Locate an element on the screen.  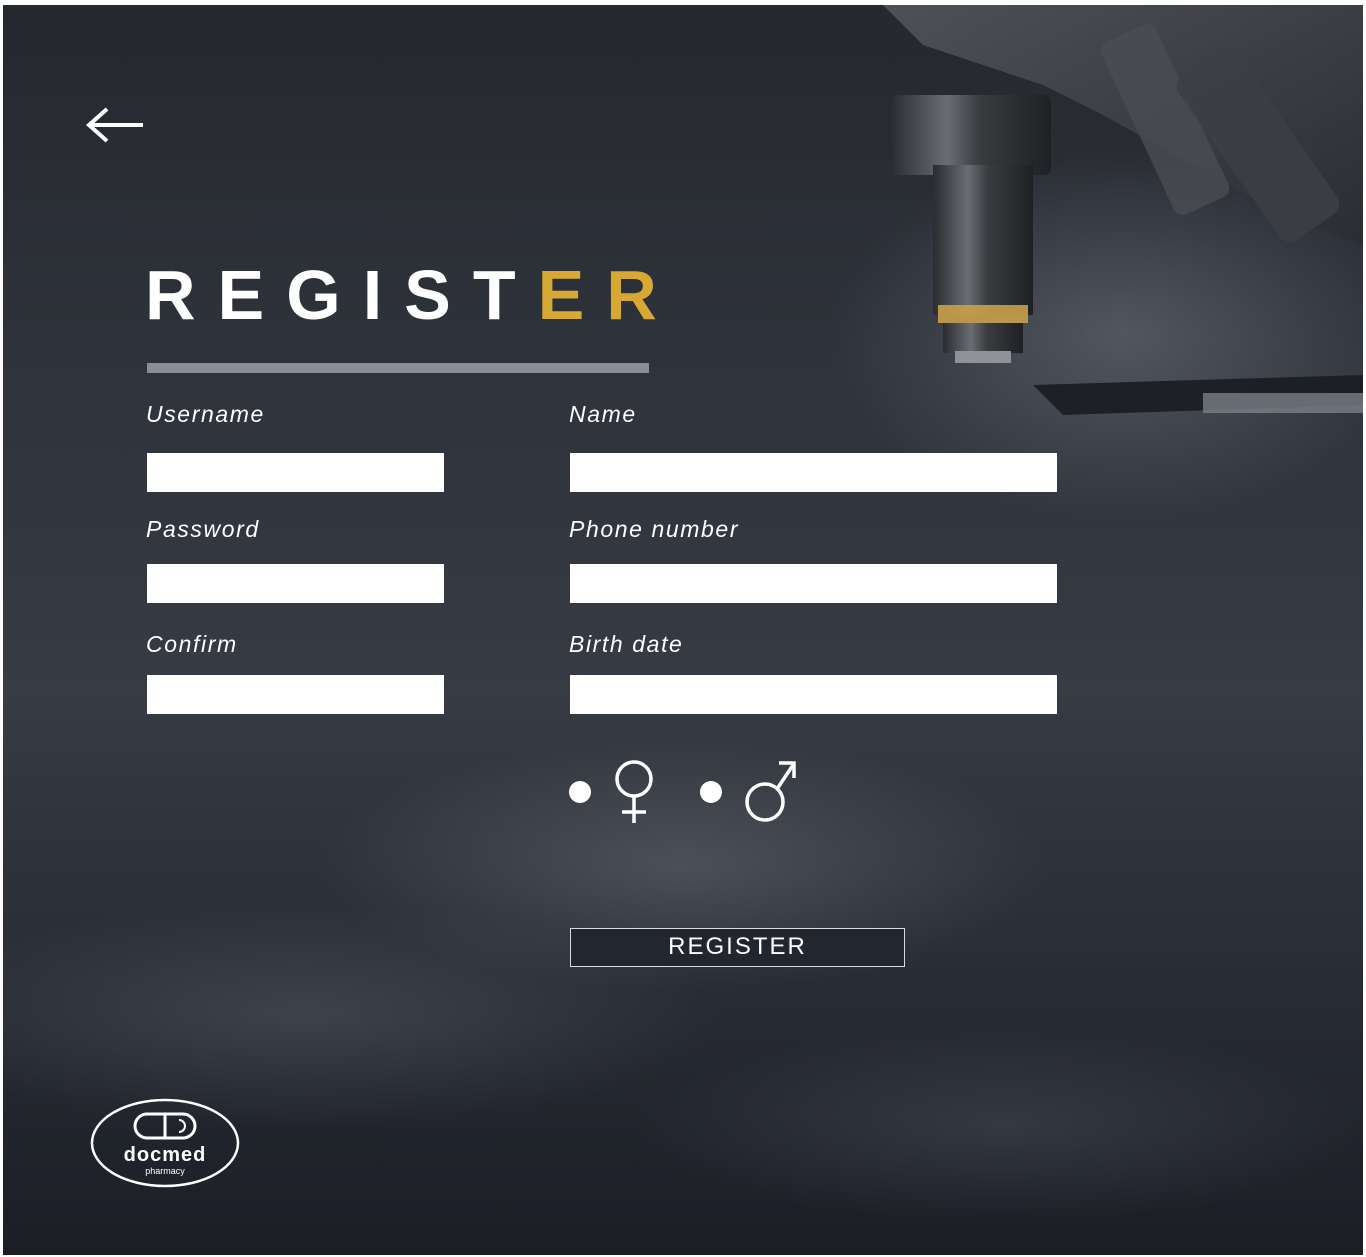
birth-date-input is located at coordinates (813, 694).